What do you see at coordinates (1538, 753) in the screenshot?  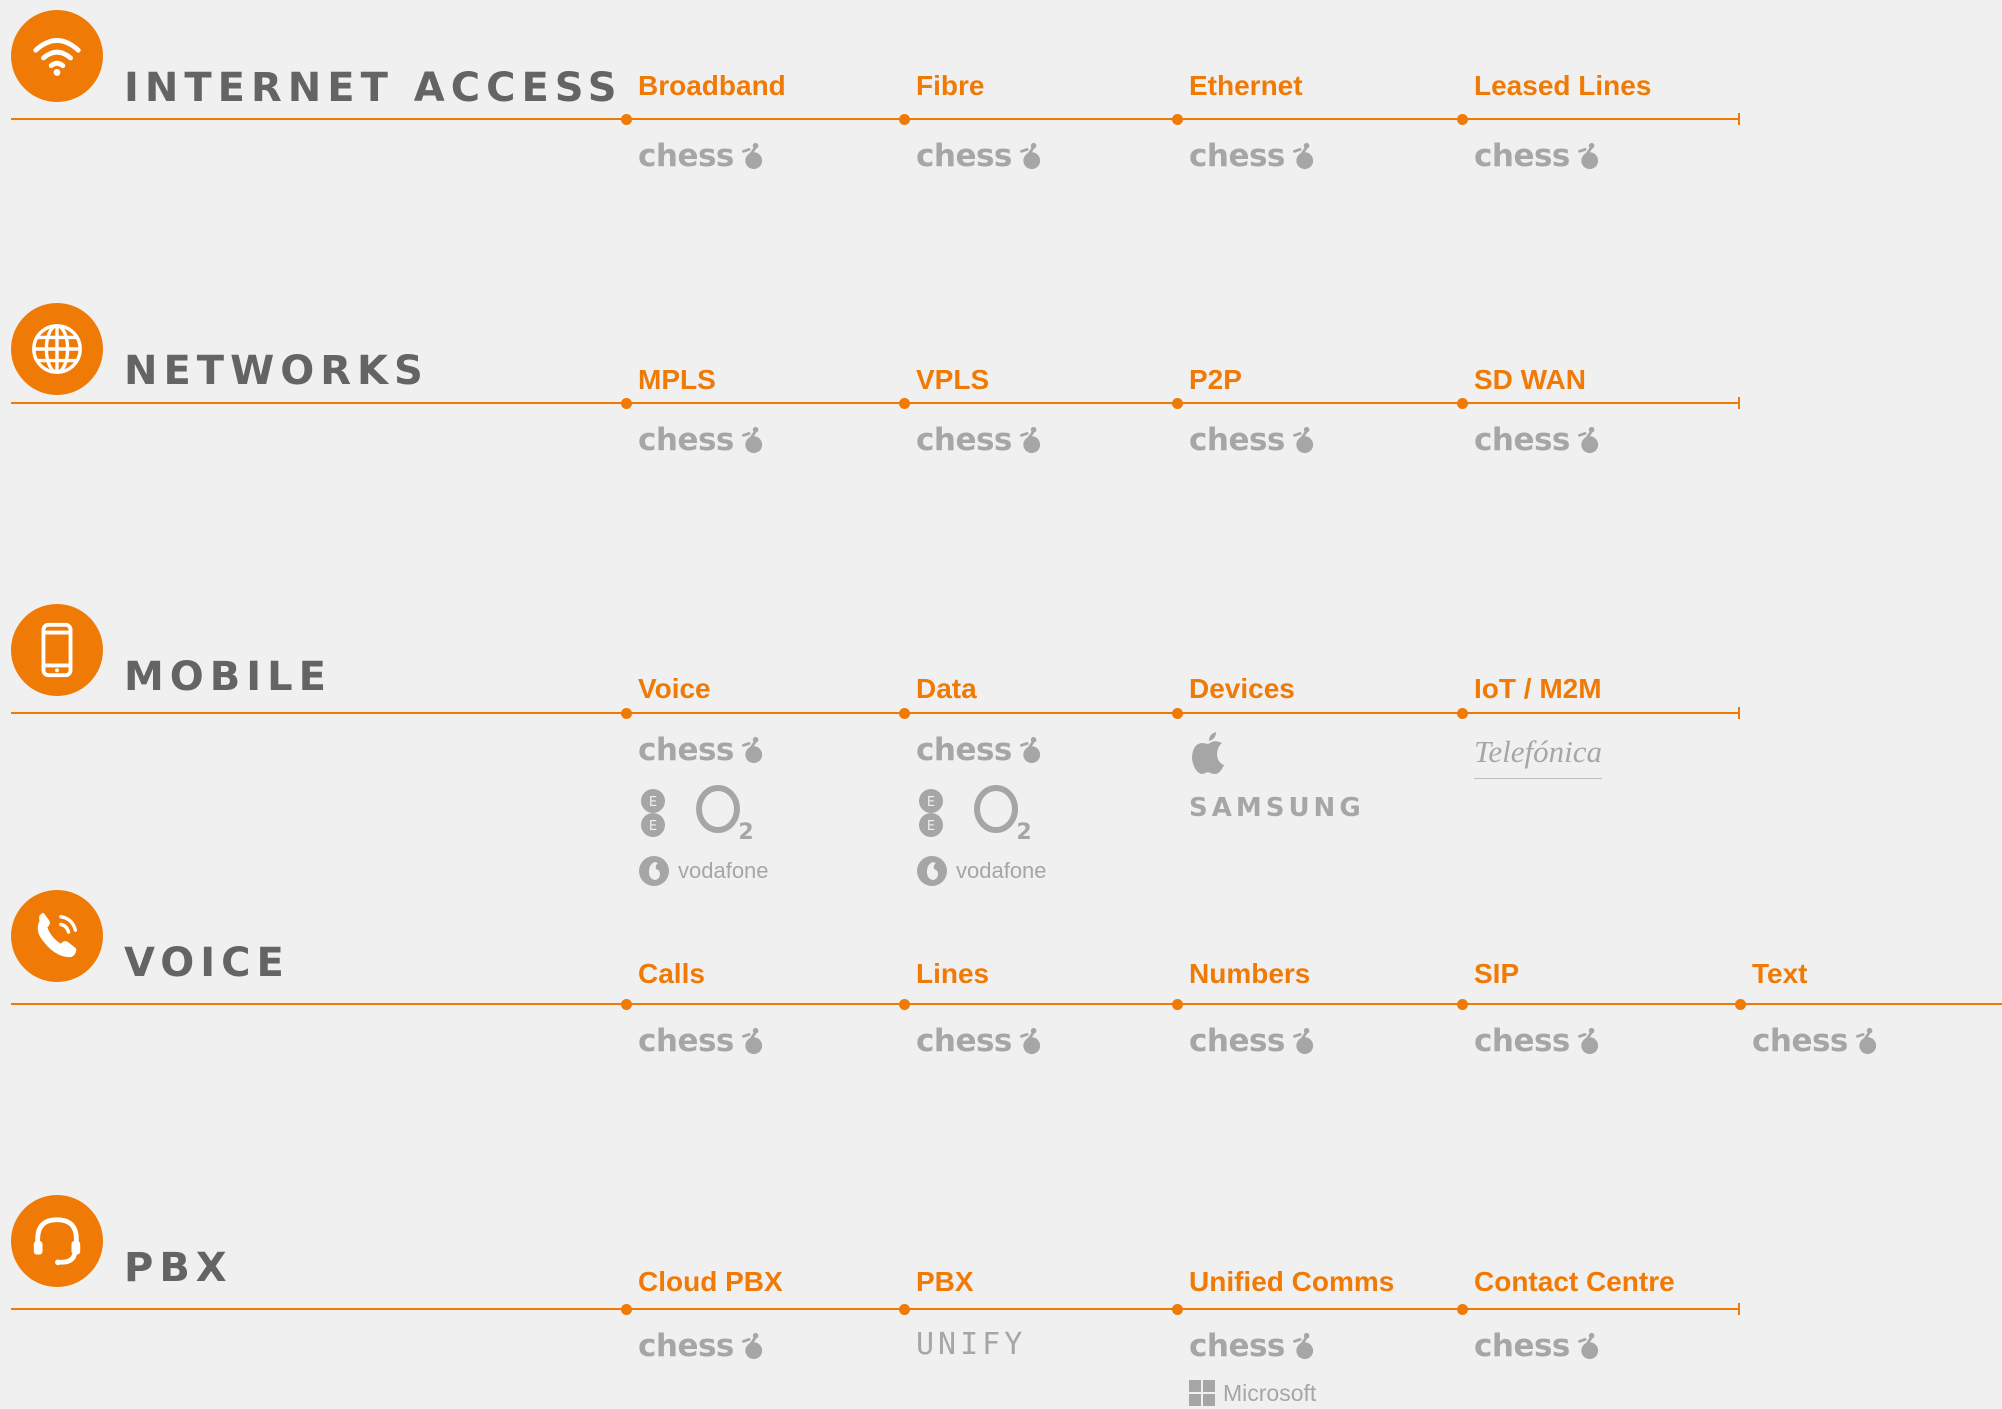 I see `telefonica-logo: Telefónica` at bounding box center [1538, 753].